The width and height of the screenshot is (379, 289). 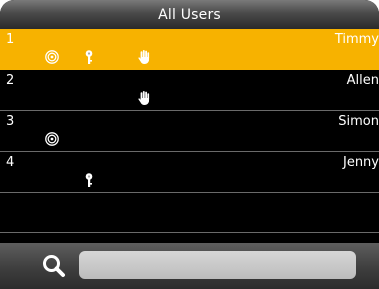 What do you see at coordinates (10, 39) in the screenshot?
I see `user-id: 1` at bounding box center [10, 39].